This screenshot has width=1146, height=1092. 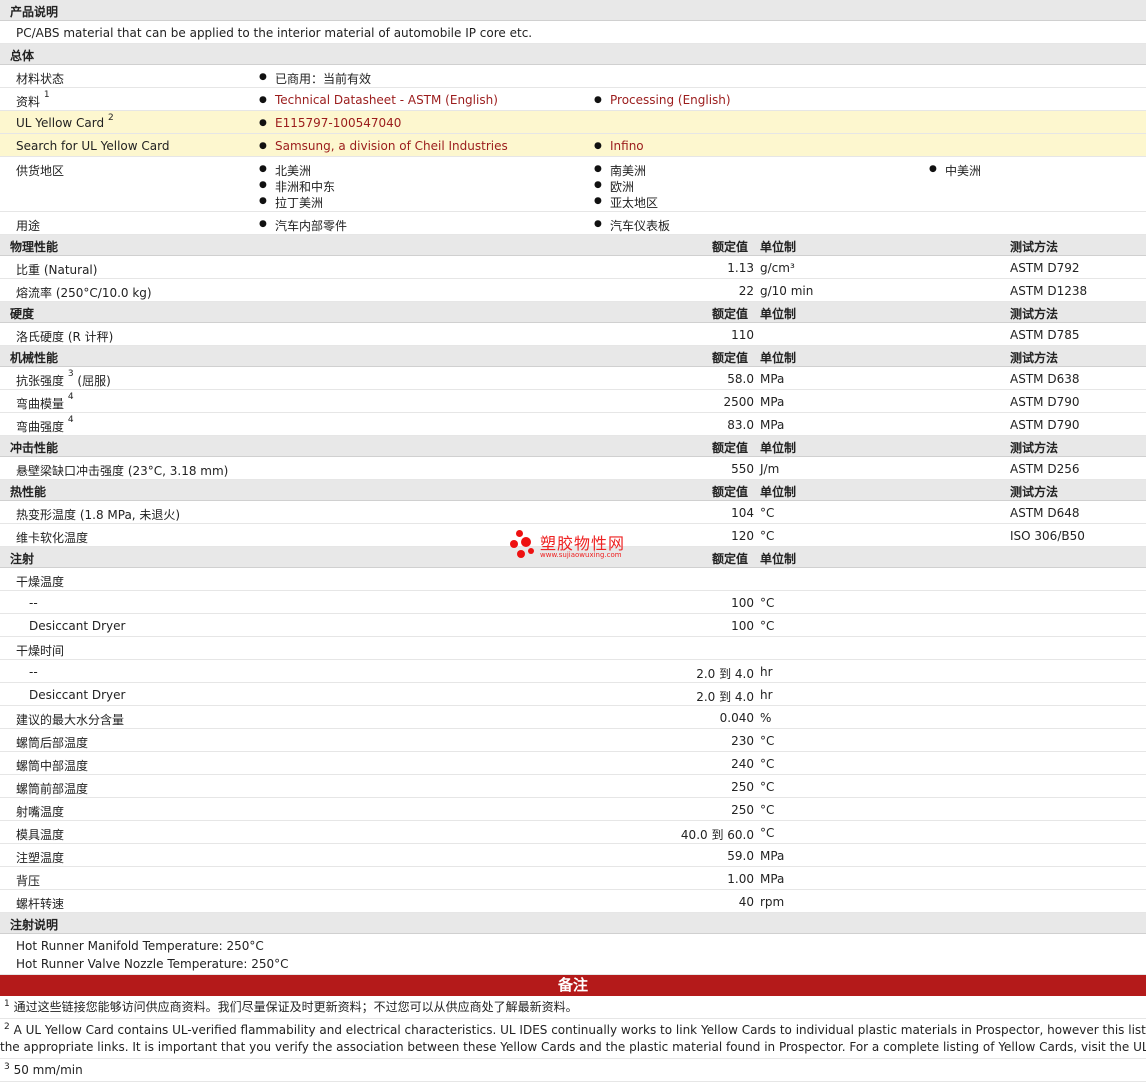 I want to click on table-row: 抗张强度 3 (屈服) 58.0 MPa ASTM D638, so click(x=573, y=378).